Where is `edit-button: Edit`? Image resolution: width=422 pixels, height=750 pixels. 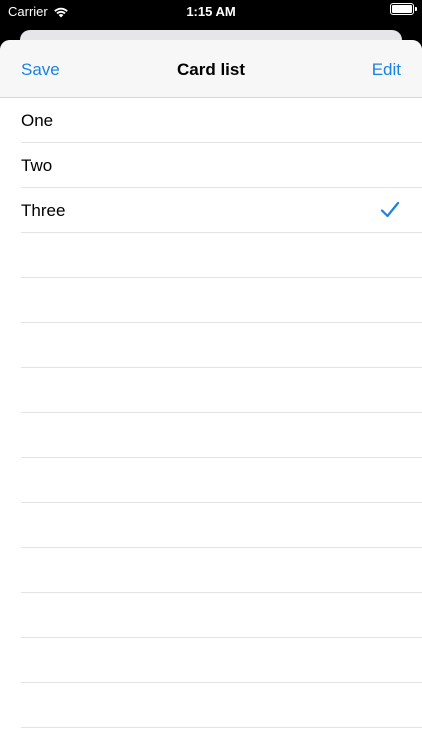 edit-button: Edit is located at coordinates (386, 70).